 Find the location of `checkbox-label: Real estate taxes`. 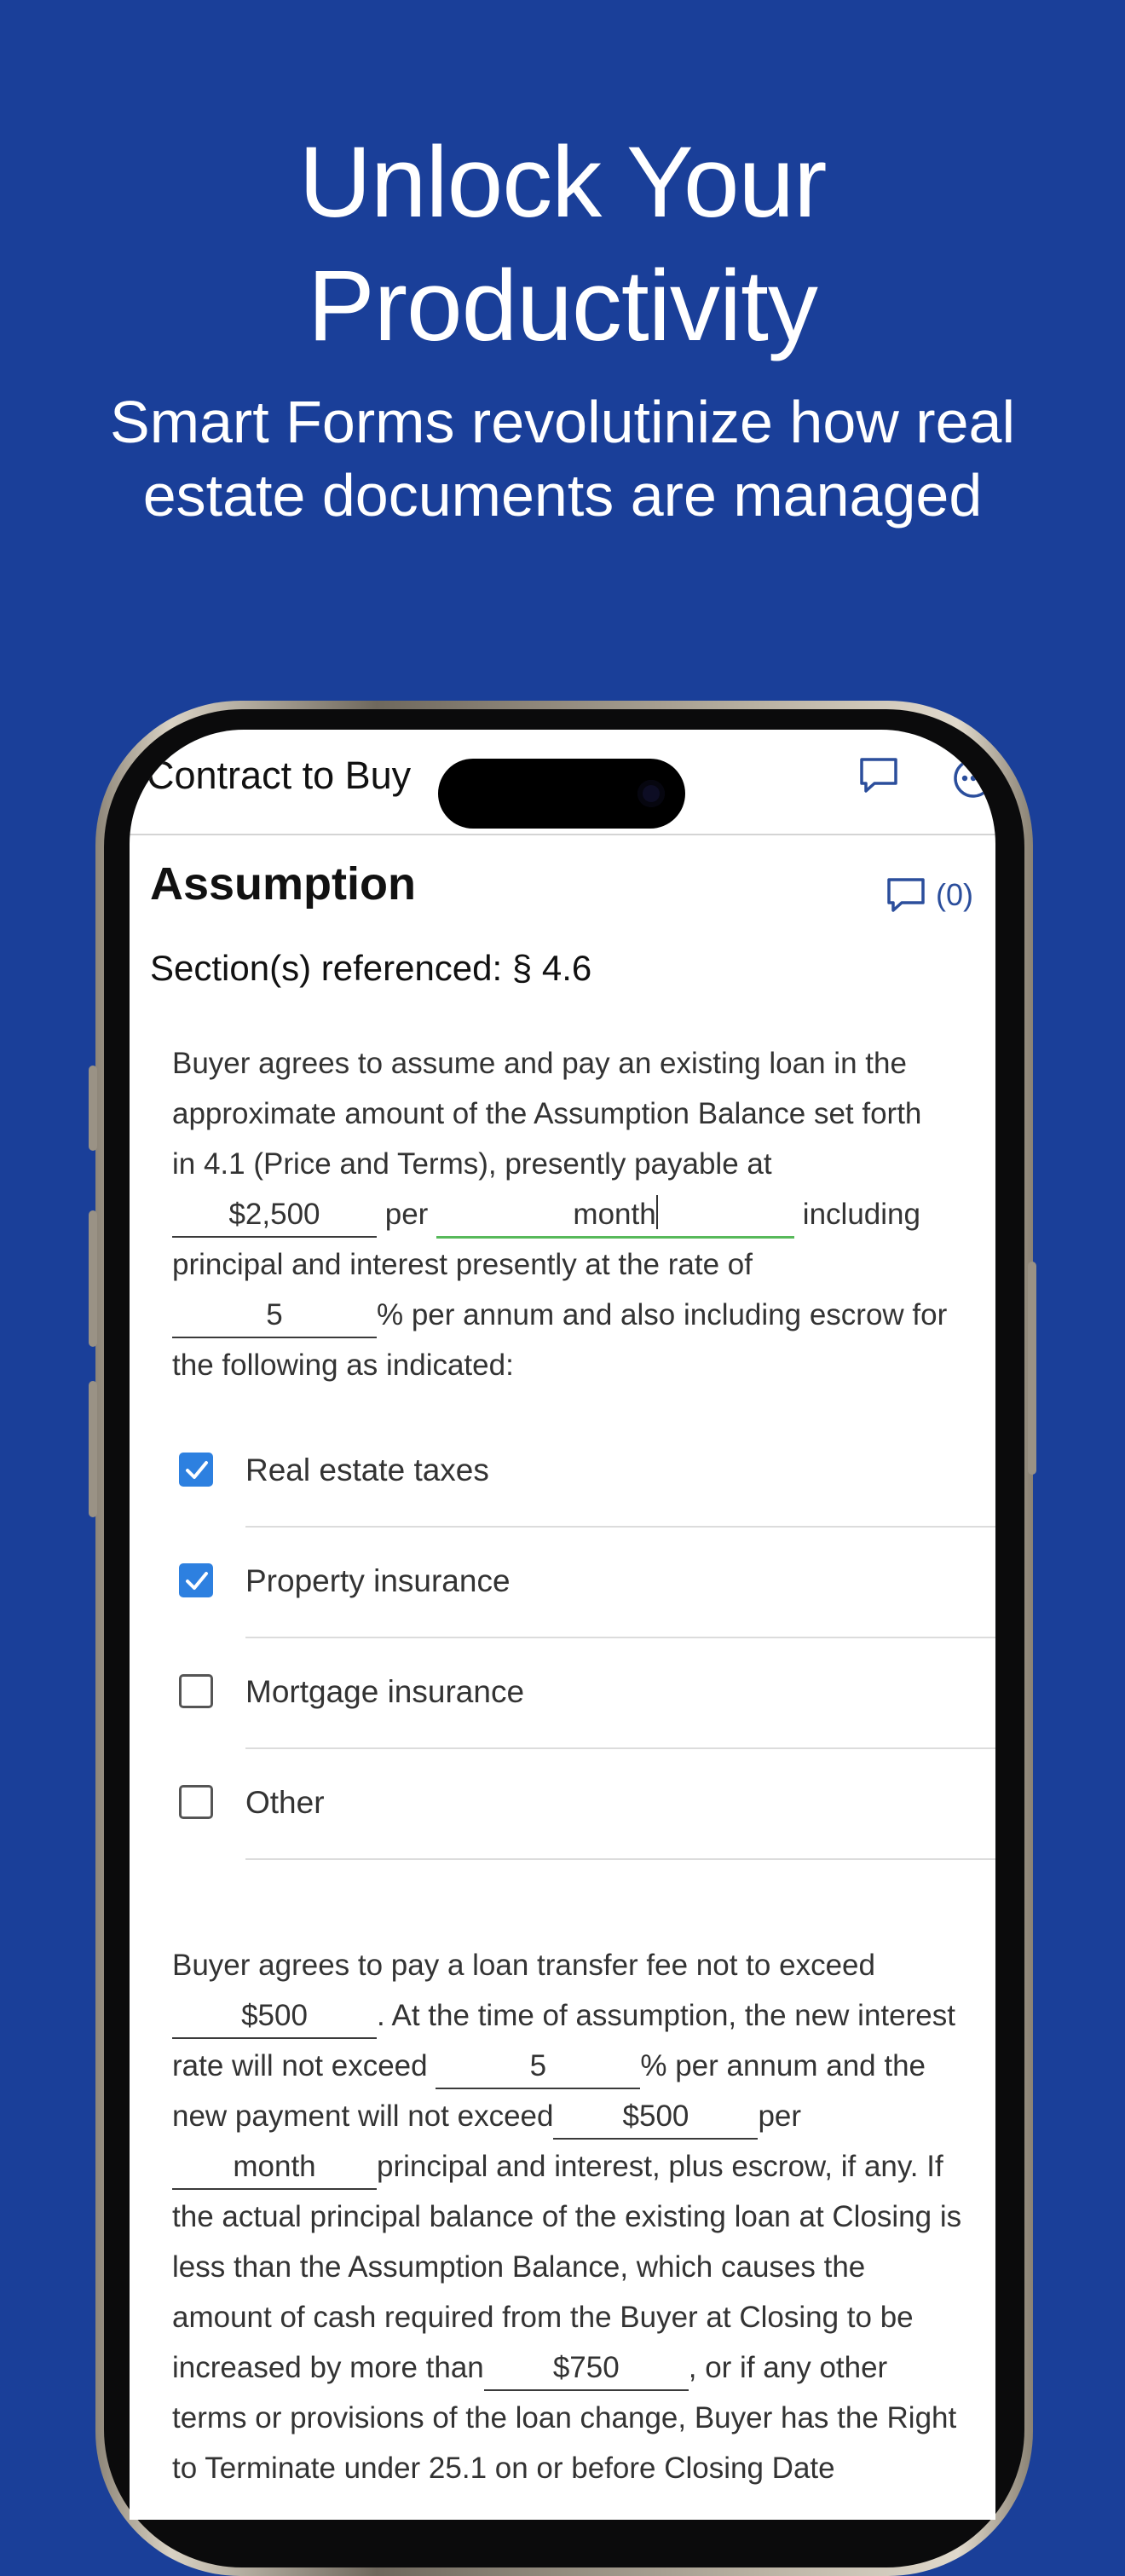

checkbox-label: Real estate taxes is located at coordinates (367, 1470).